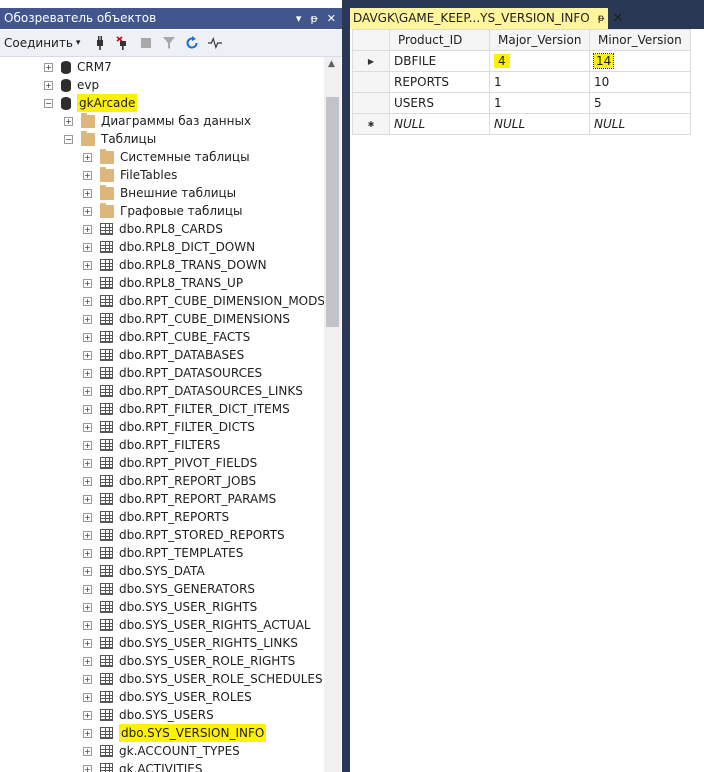 This screenshot has height=772, width=704. What do you see at coordinates (146, 43) in the screenshot?
I see `stop-icon` at bounding box center [146, 43].